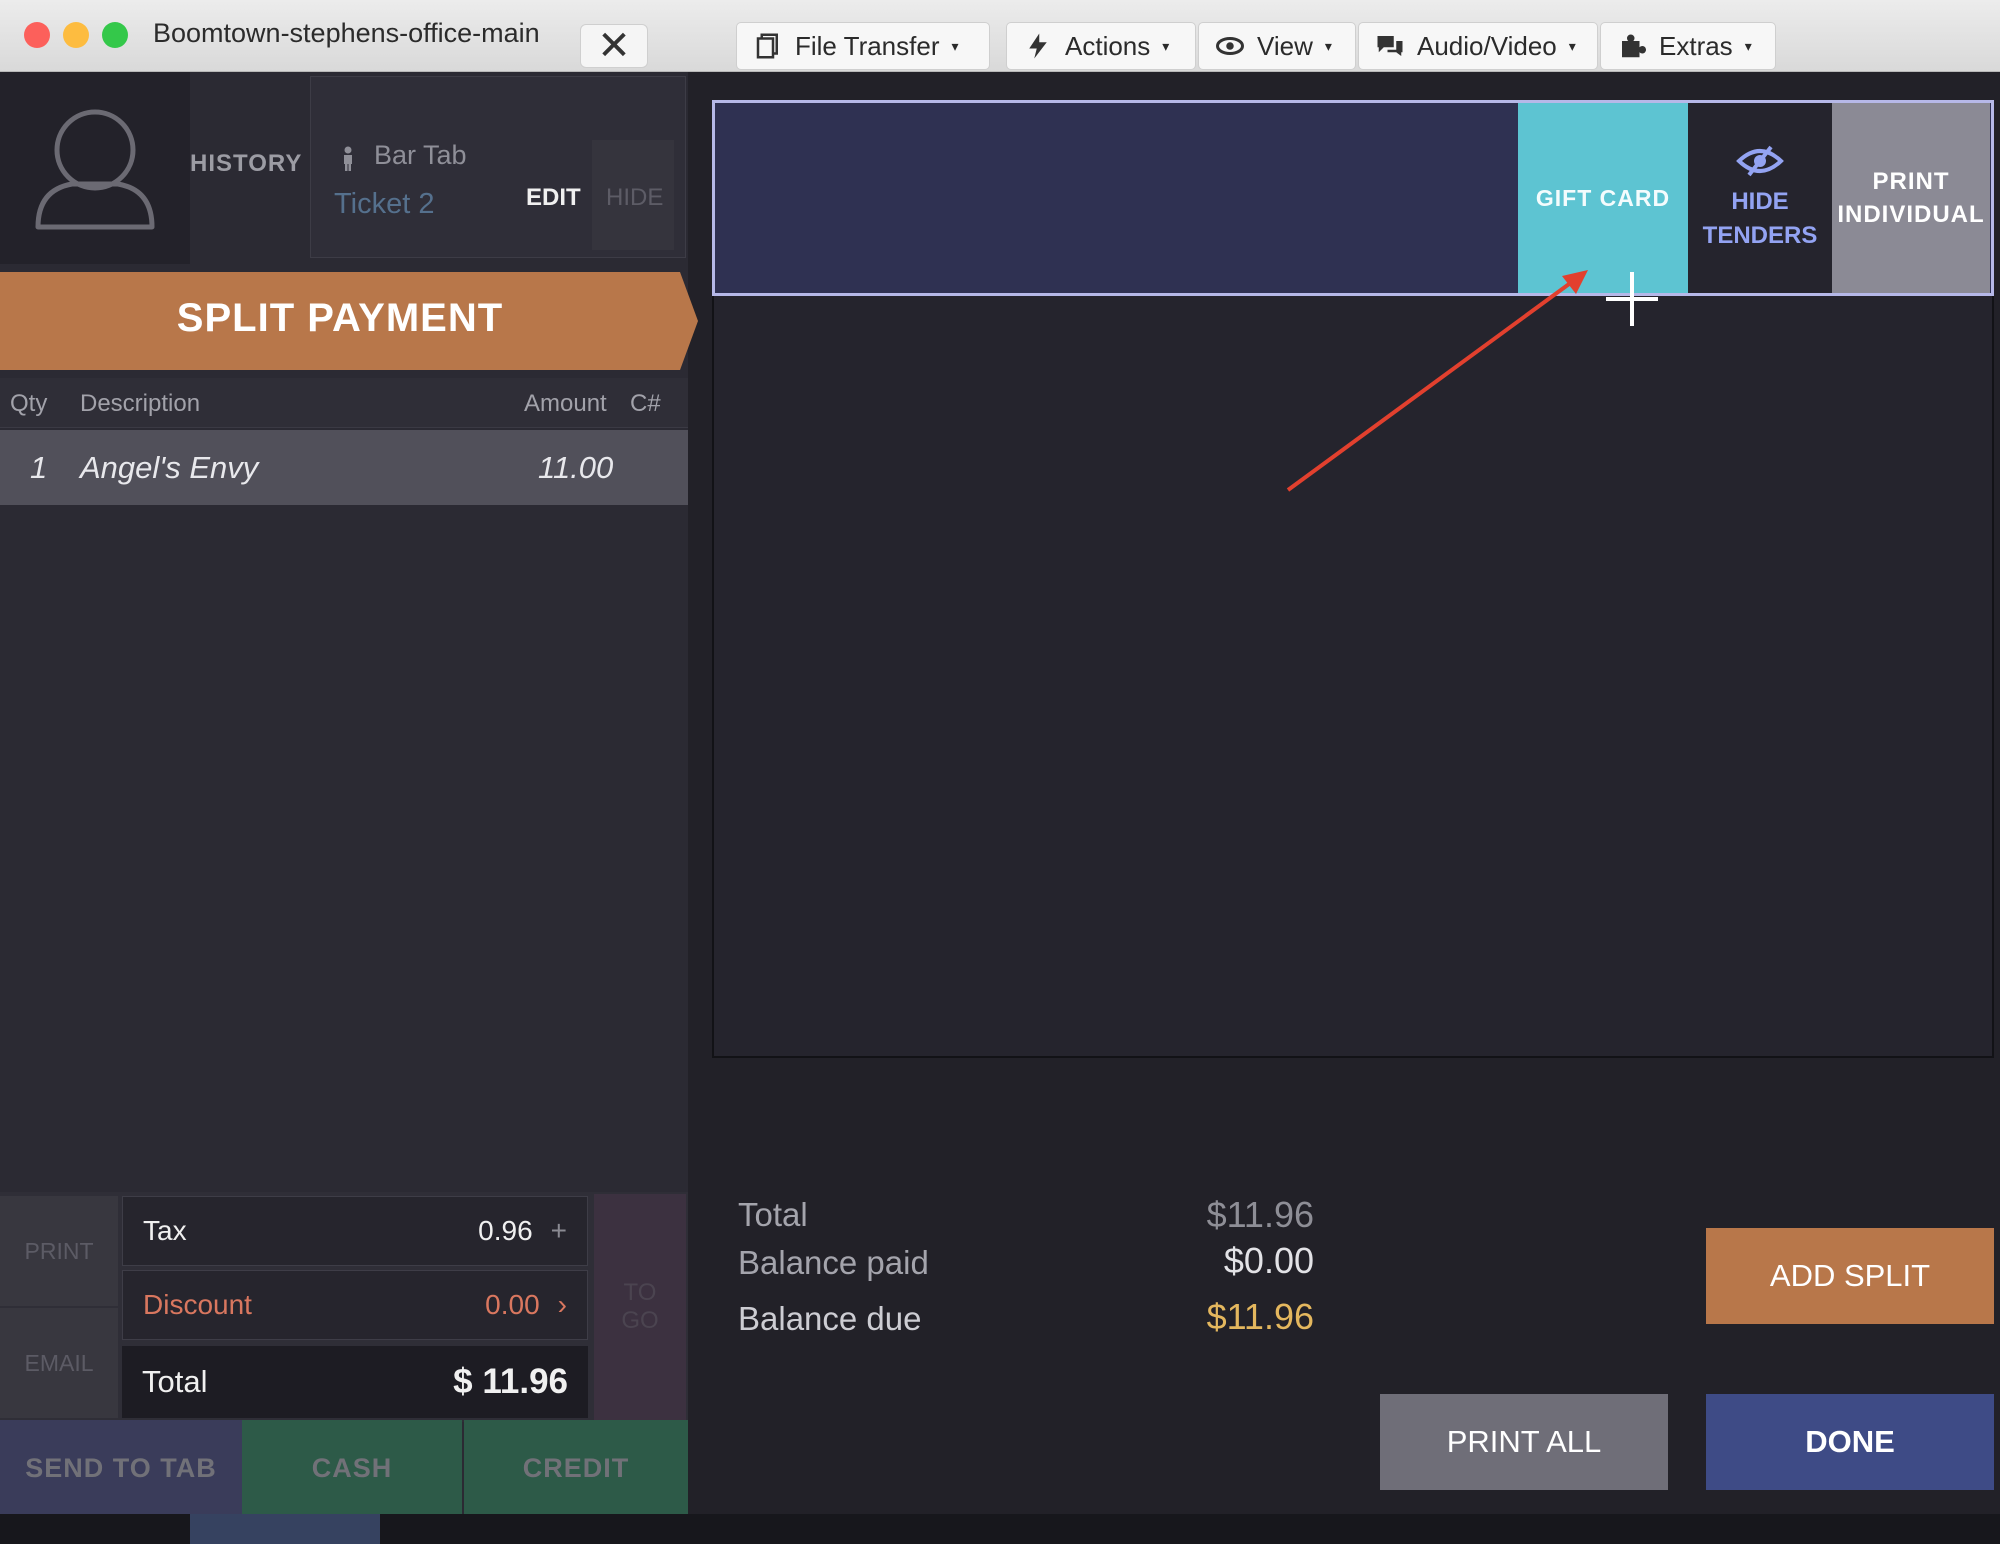 The width and height of the screenshot is (2000, 1544). What do you see at coordinates (1285, 45) in the screenshot?
I see `view-label: View` at bounding box center [1285, 45].